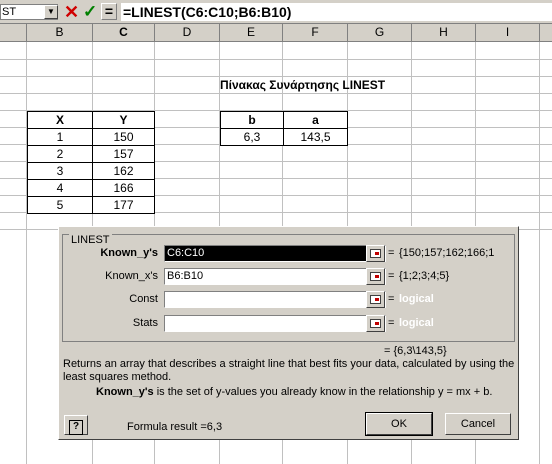 The image size is (552, 464). What do you see at coordinates (424, 276) in the screenshot?
I see `known-xs-result: {1;2;3;4;5}` at bounding box center [424, 276].